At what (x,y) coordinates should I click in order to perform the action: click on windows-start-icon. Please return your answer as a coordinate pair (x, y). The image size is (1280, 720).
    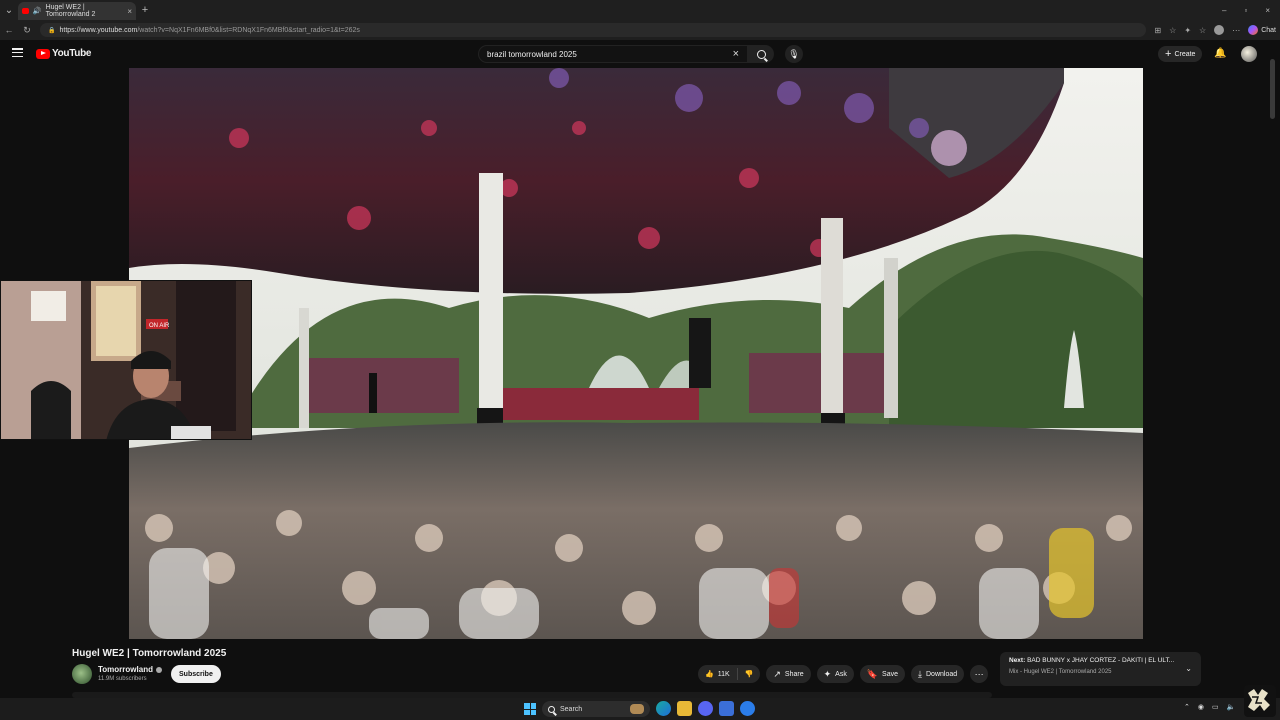
    Looking at the image, I should click on (530, 709).